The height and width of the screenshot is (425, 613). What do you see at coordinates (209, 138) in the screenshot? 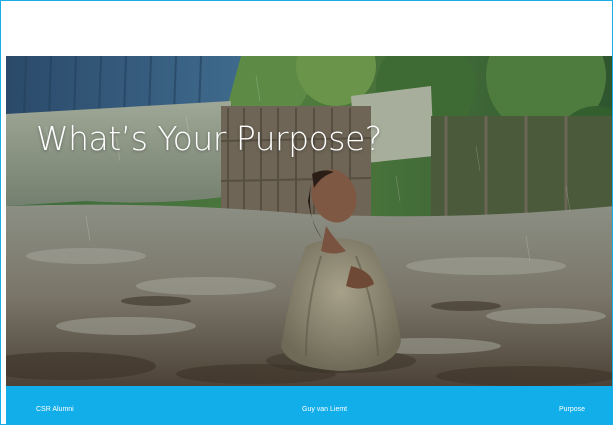
I see `slide-title: What’s Your Purpose?` at bounding box center [209, 138].